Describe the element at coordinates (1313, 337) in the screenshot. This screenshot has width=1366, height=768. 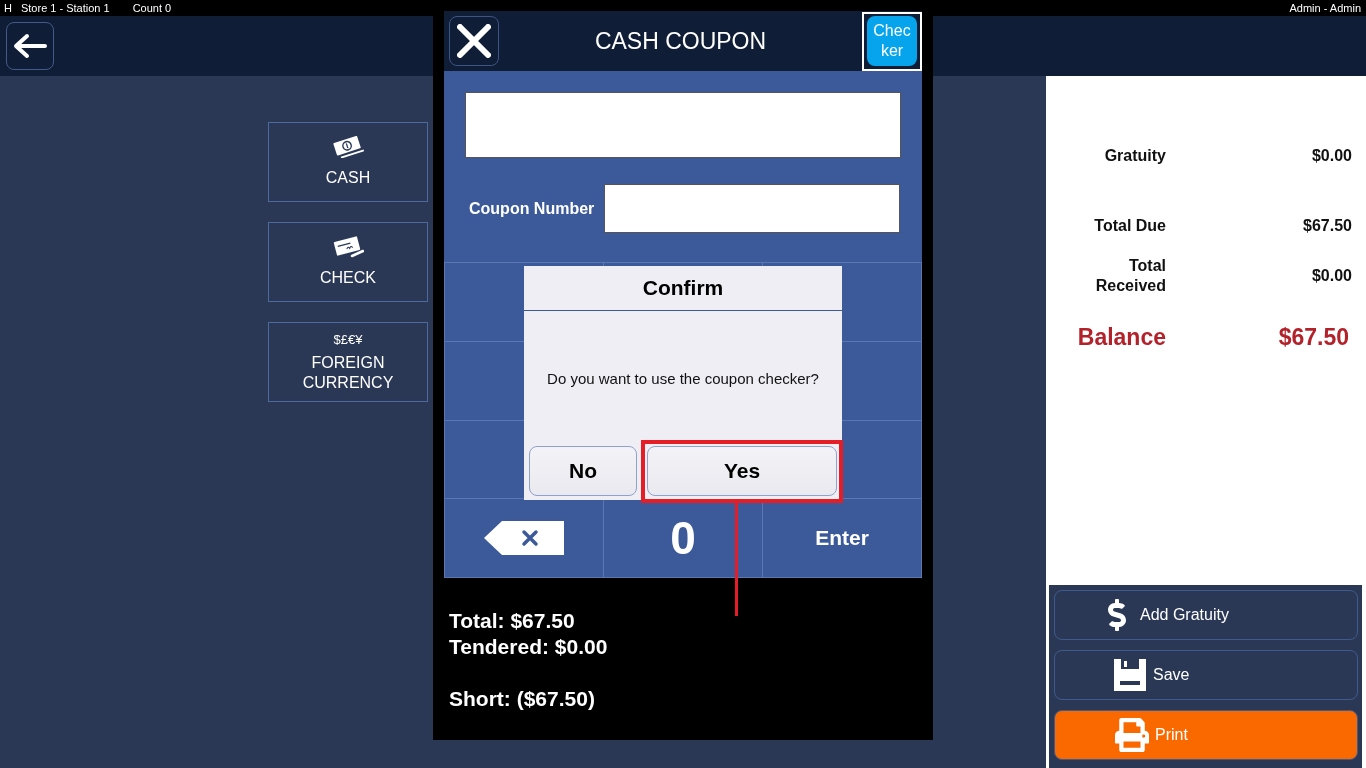
I see `balance-value: $67.50` at that location.